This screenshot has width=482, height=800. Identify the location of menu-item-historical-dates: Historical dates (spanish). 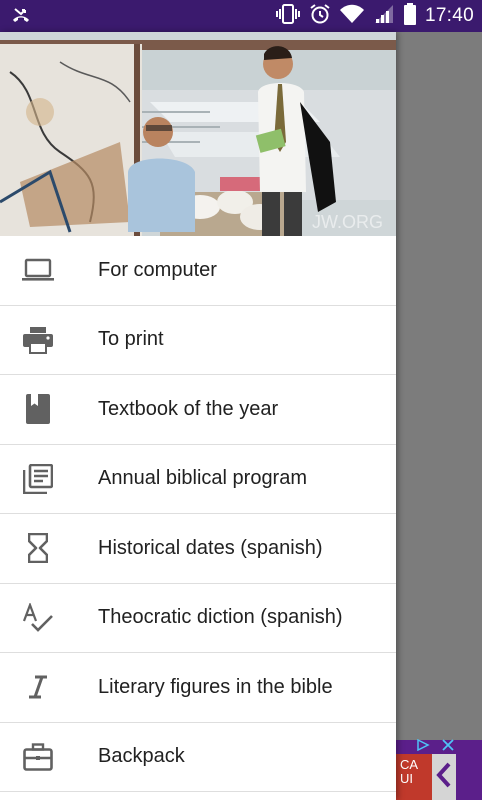
(198, 549).